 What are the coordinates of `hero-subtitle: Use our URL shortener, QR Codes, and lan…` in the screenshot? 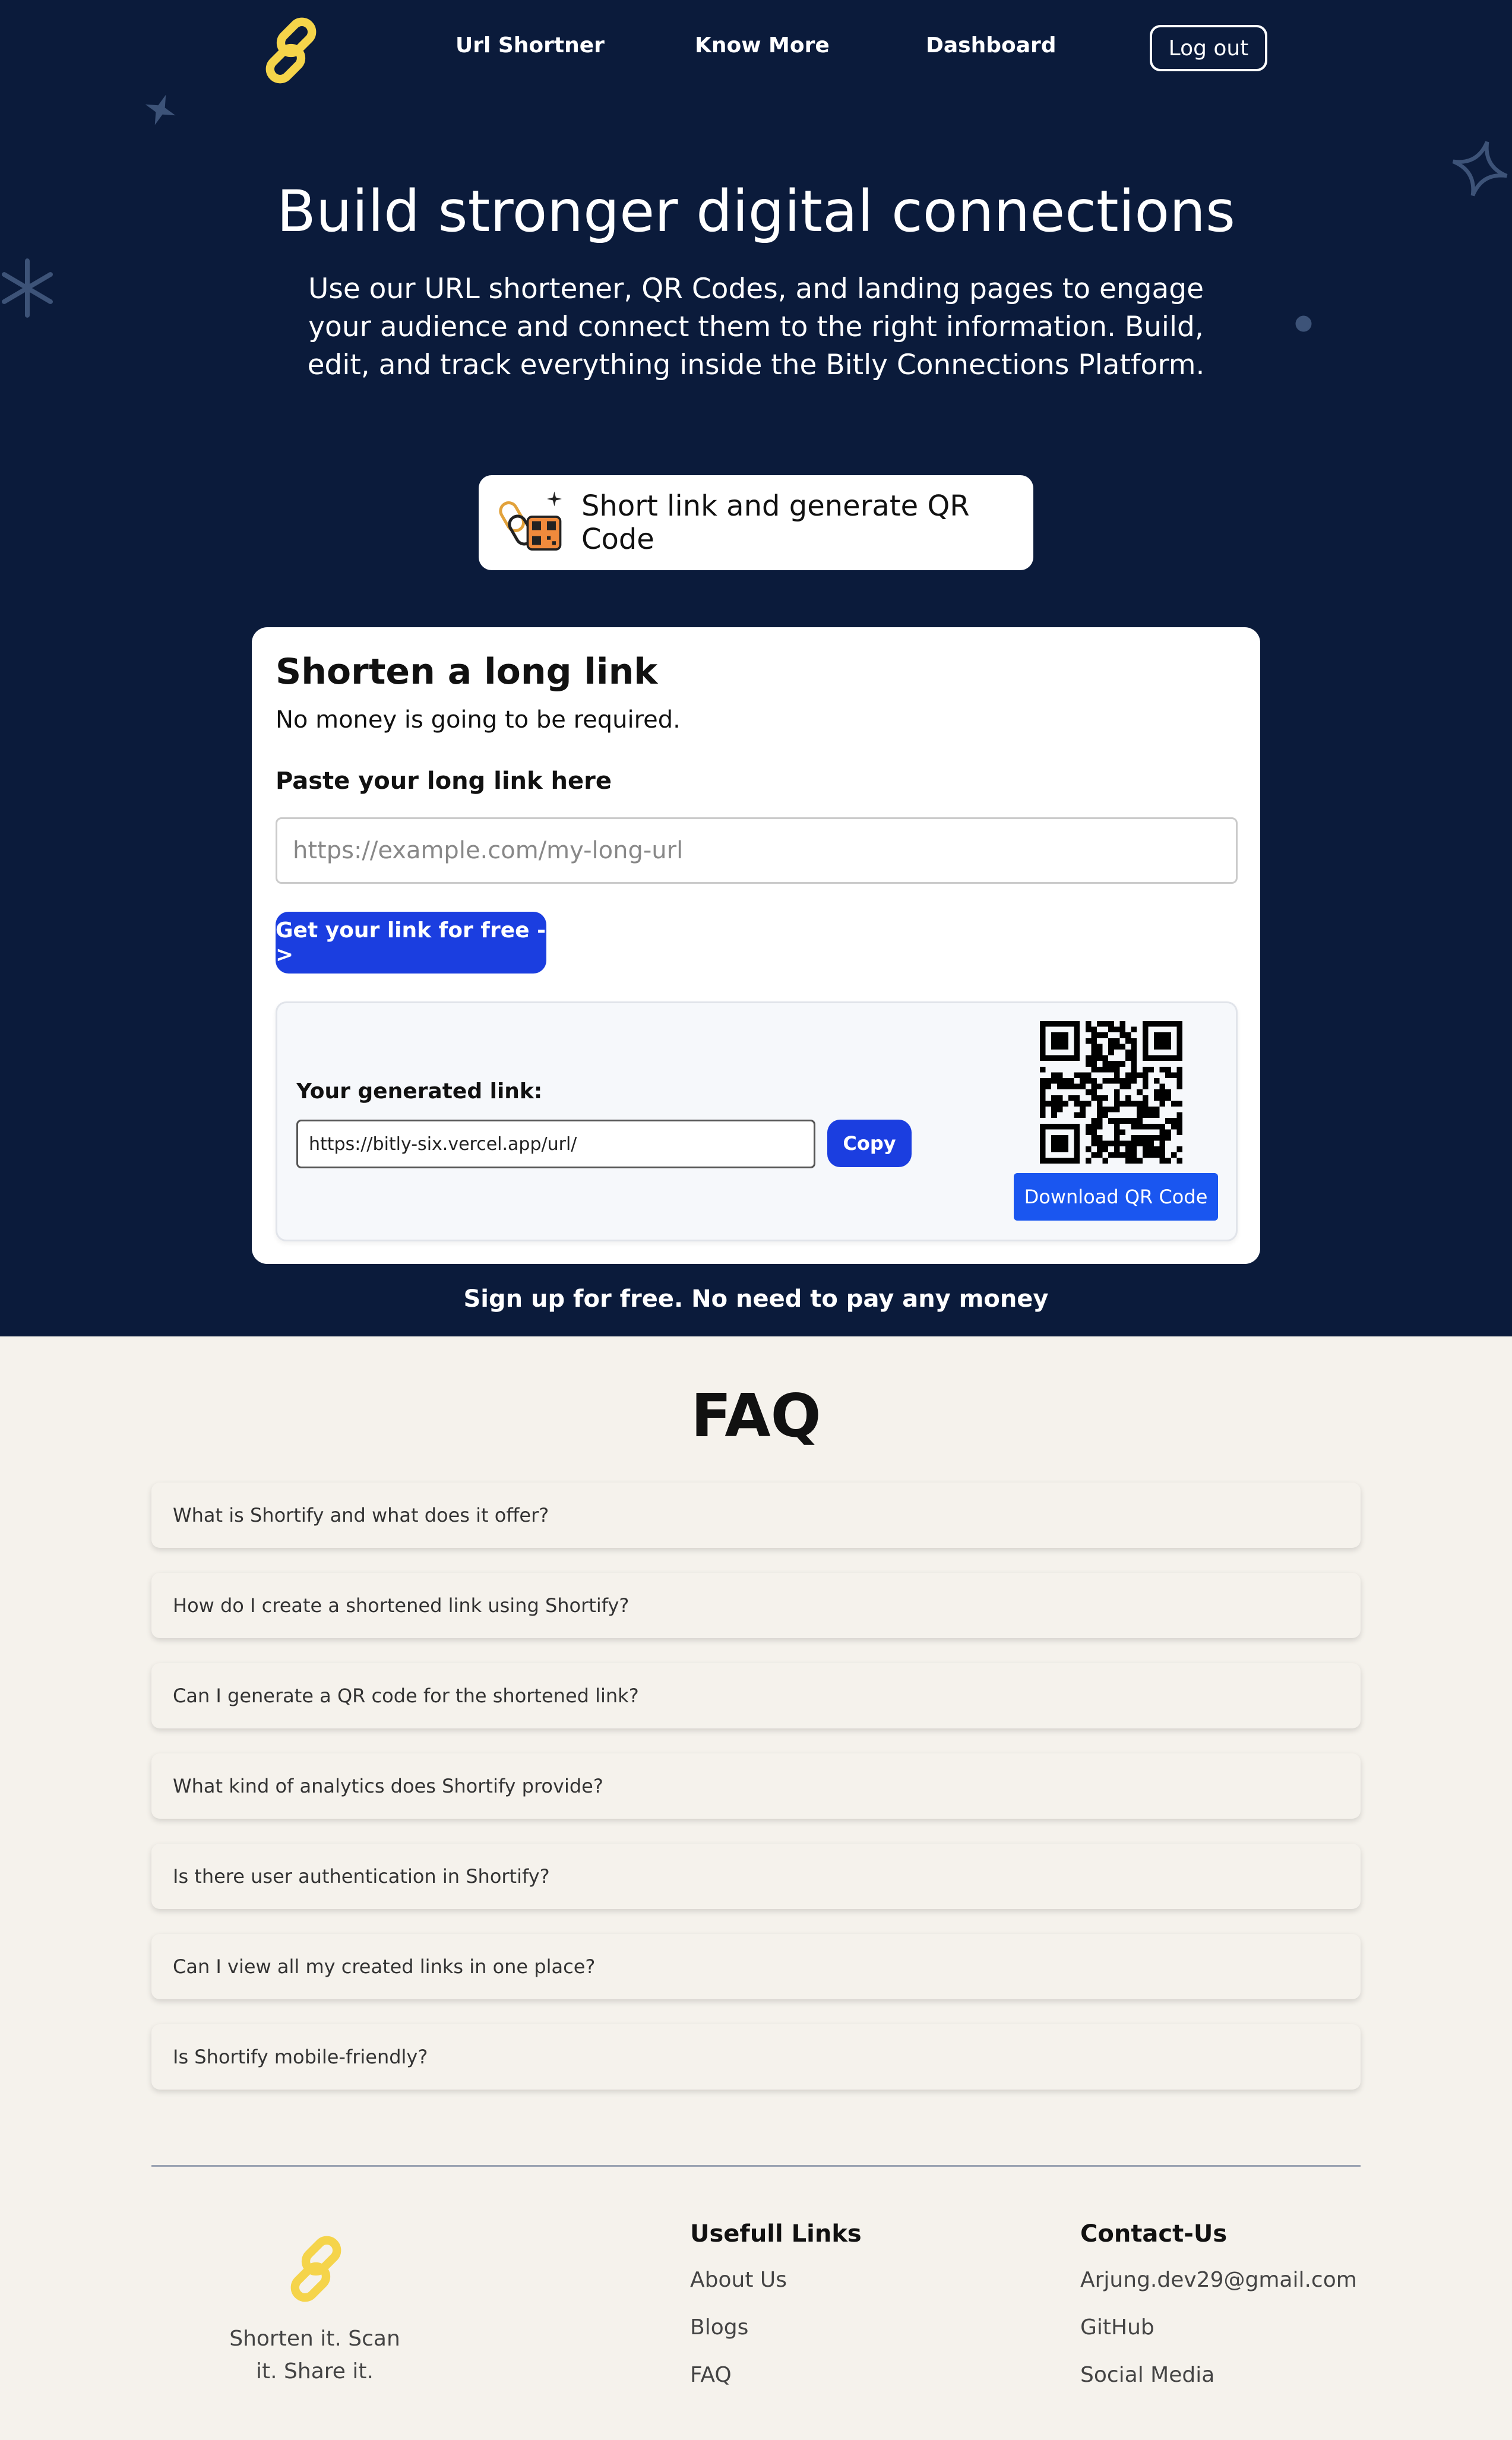 It's located at (756, 327).